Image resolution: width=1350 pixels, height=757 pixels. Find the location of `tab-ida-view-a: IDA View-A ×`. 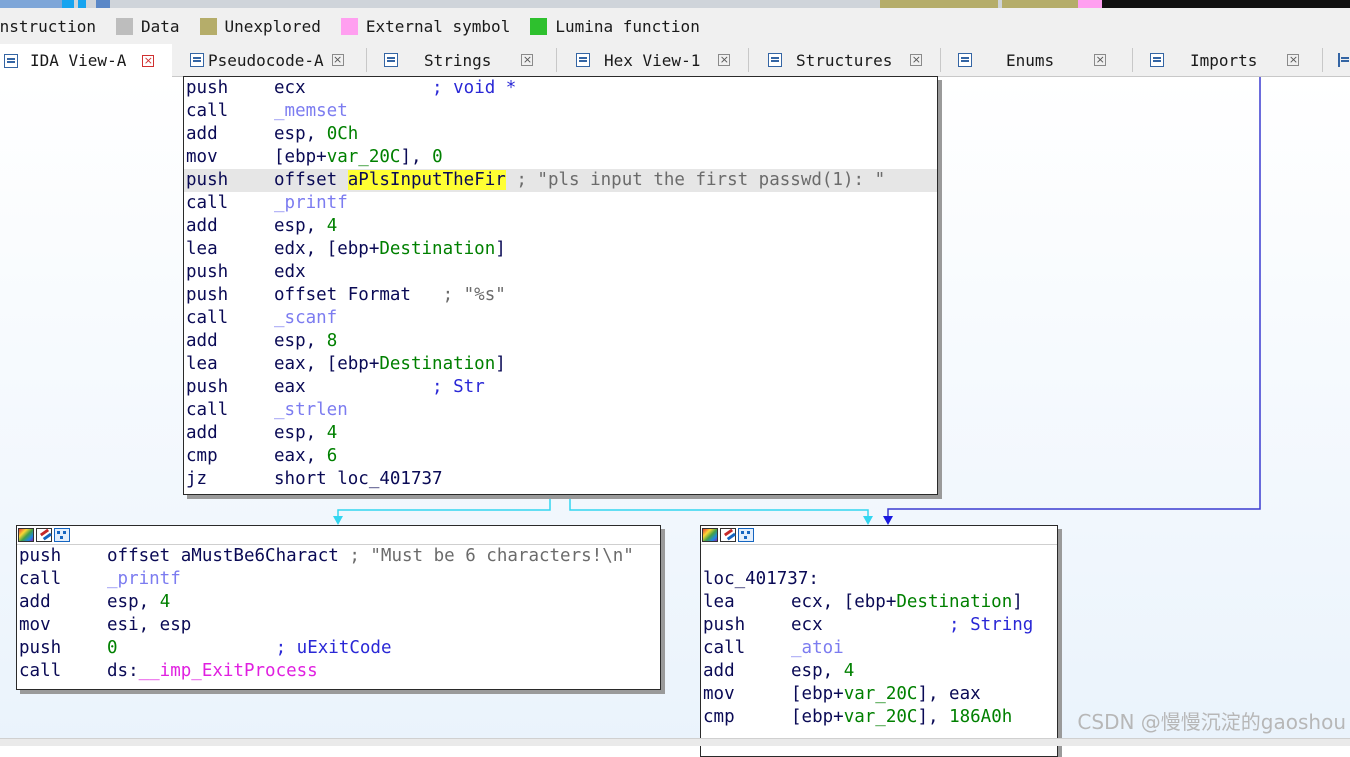

tab-ida-view-a: IDA View-A × is located at coordinates (86, 60).